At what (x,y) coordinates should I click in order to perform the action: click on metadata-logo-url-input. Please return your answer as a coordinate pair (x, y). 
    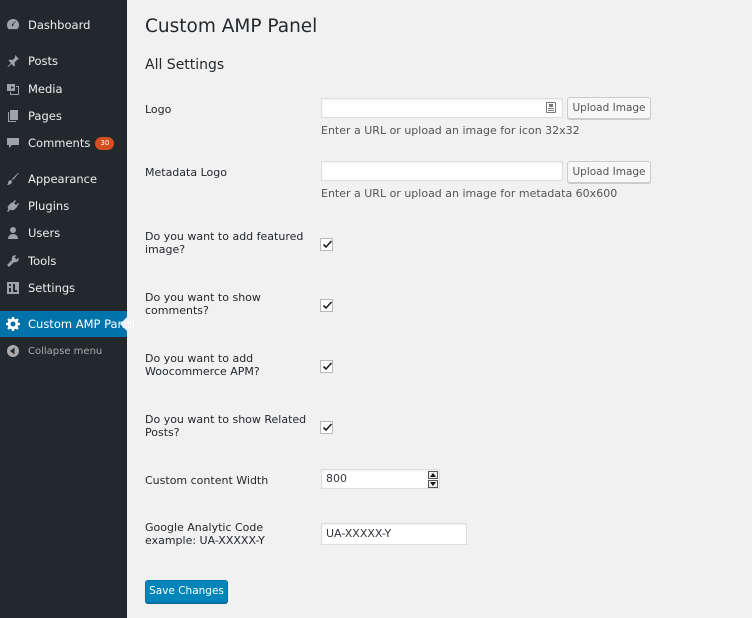
    Looking at the image, I should click on (442, 171).